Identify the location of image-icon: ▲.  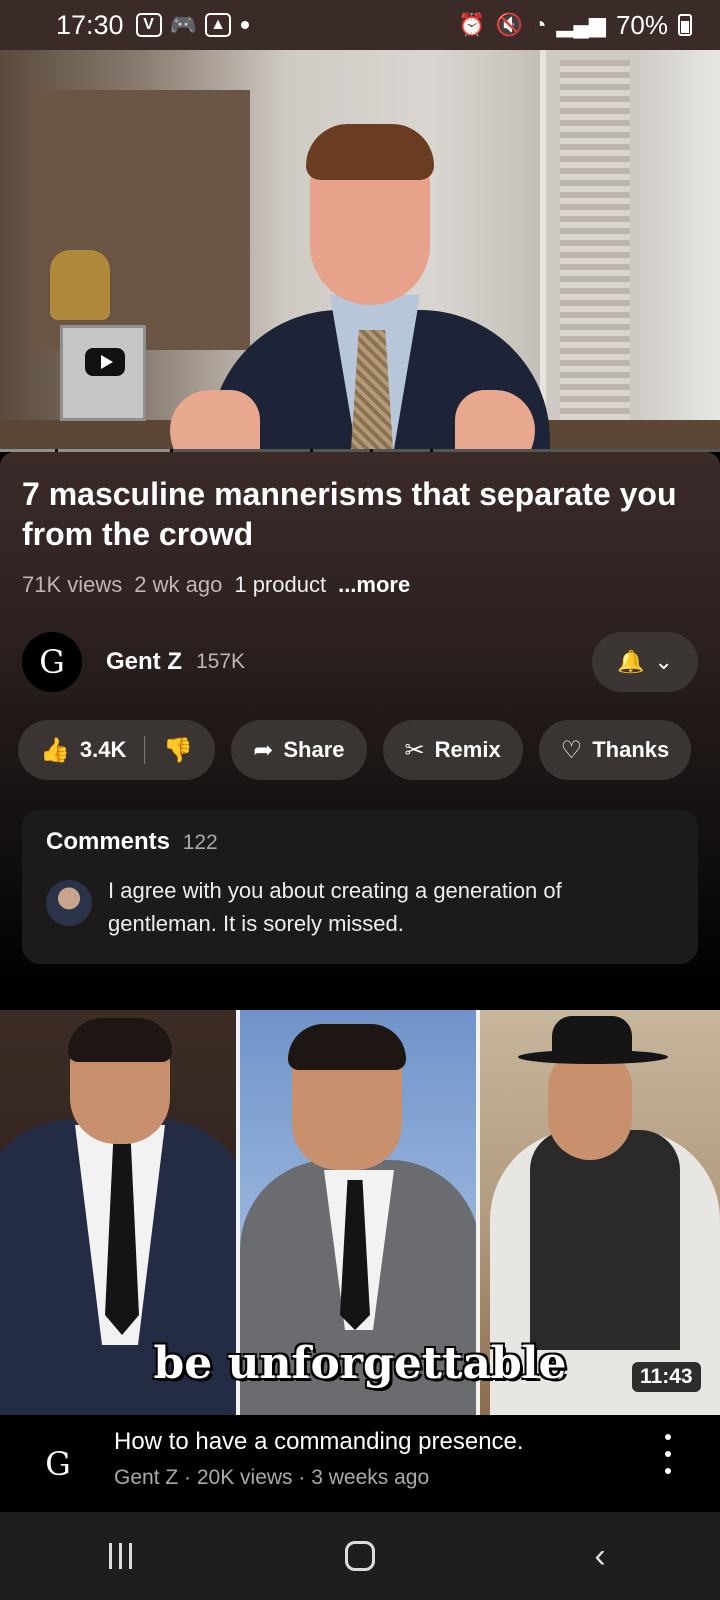
(217, 25).